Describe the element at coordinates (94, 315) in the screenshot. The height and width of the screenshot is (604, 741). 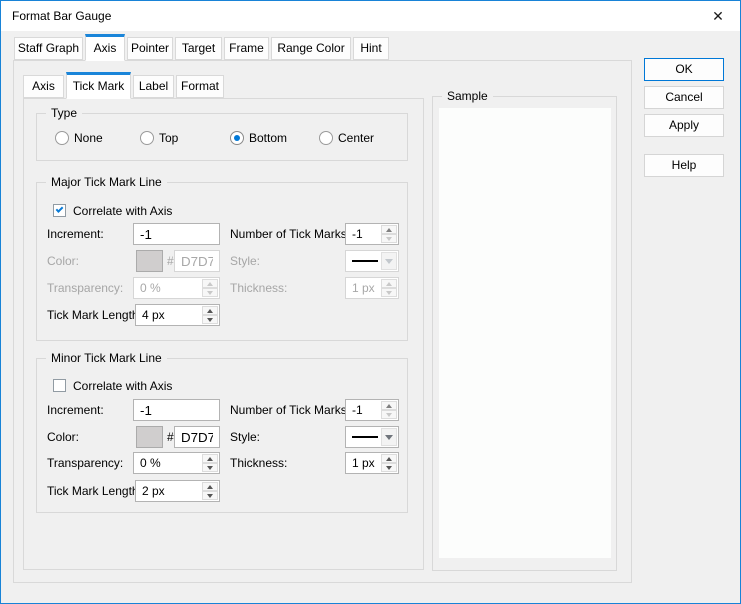
I see `major-tick-length-label: Tick Mark Length:` at that location.